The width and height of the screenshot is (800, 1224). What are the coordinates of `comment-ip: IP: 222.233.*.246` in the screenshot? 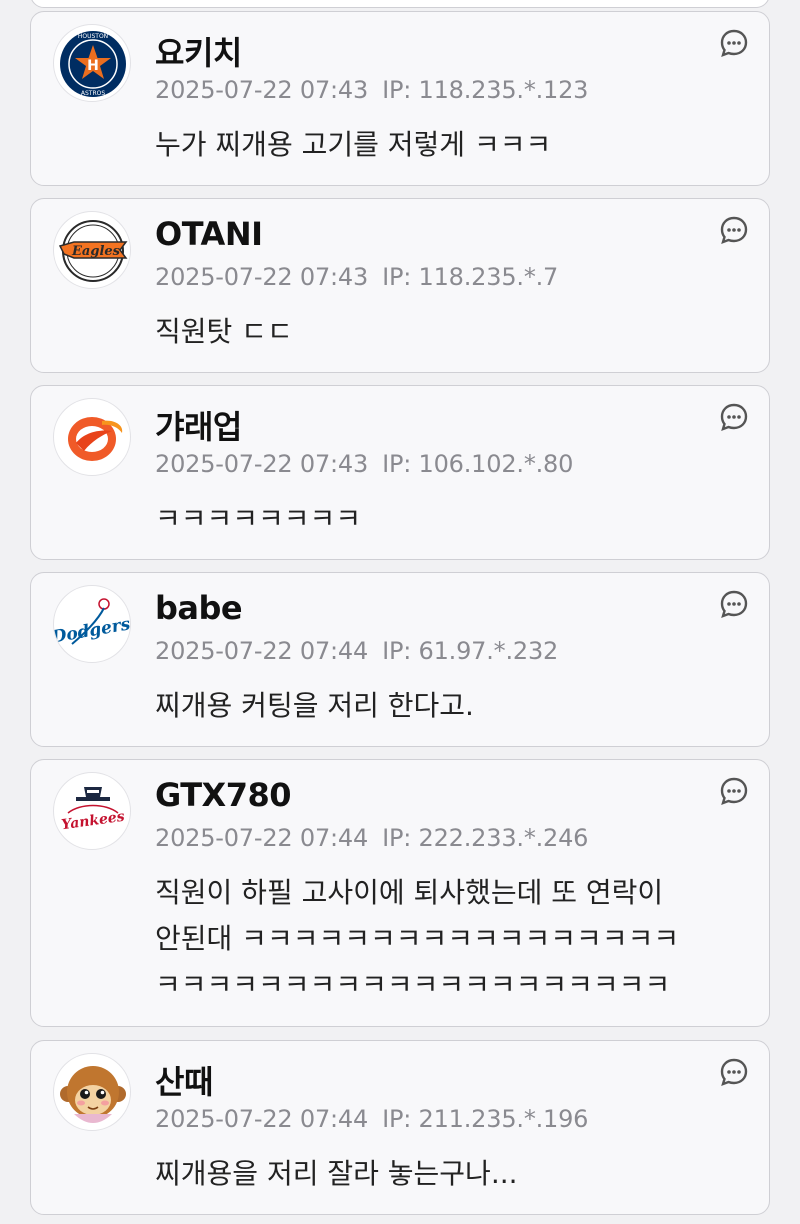 It's located at (485, 838).